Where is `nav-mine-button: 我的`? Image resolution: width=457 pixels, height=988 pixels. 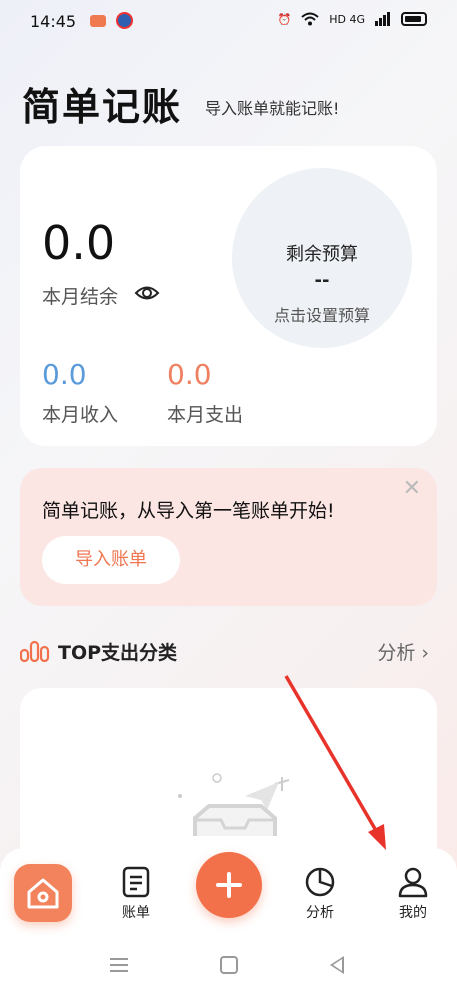
nav-mine-button: 我的 is located at coordinates (413, 894).